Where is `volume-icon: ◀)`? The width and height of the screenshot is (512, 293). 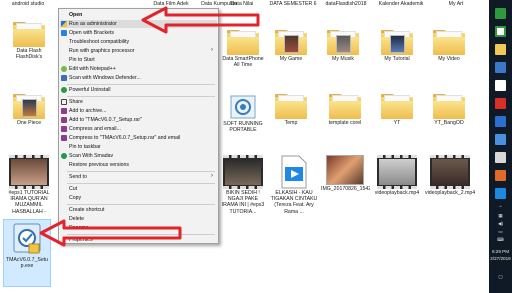 volume-icon: ◀) is located at coordinates (500, 224).